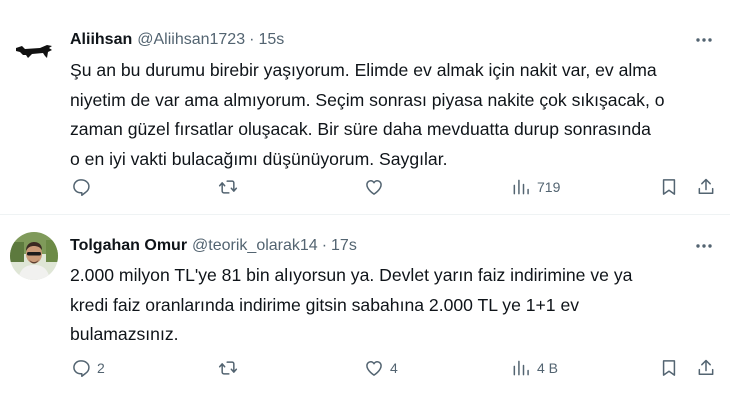  What do you see at coordinates (535, 187) in the screenshot?
I see `views-button: 719` at bounding box center [535, 187].